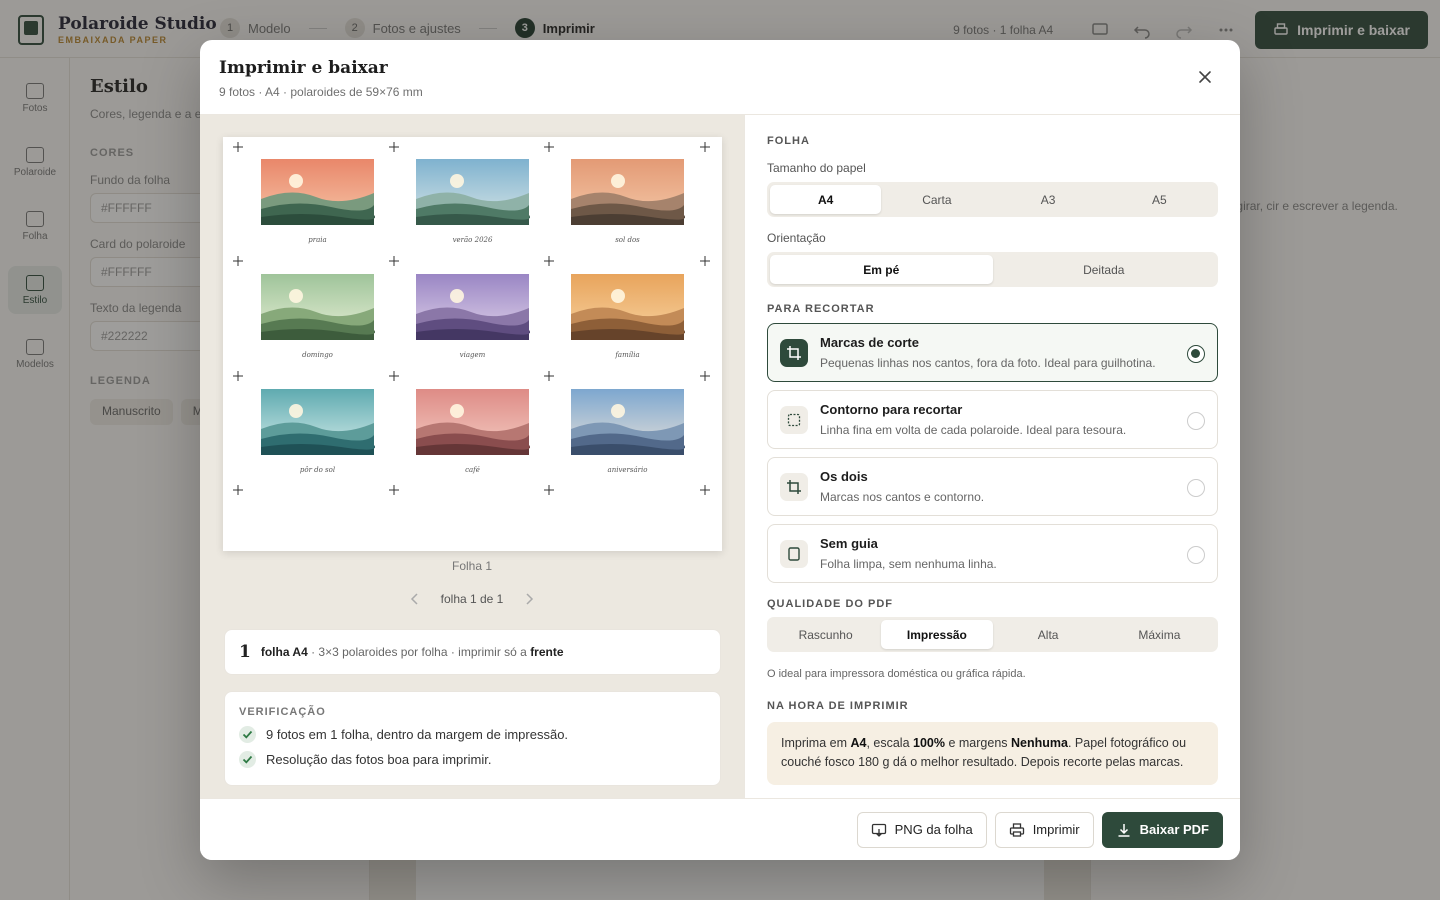 This screenshot has height=900, width=1440. What do you see at coordinates (869, 342) in the screenshot?
I see `guide-option-title: Marcas de corte` at bounding box center [869, 342].